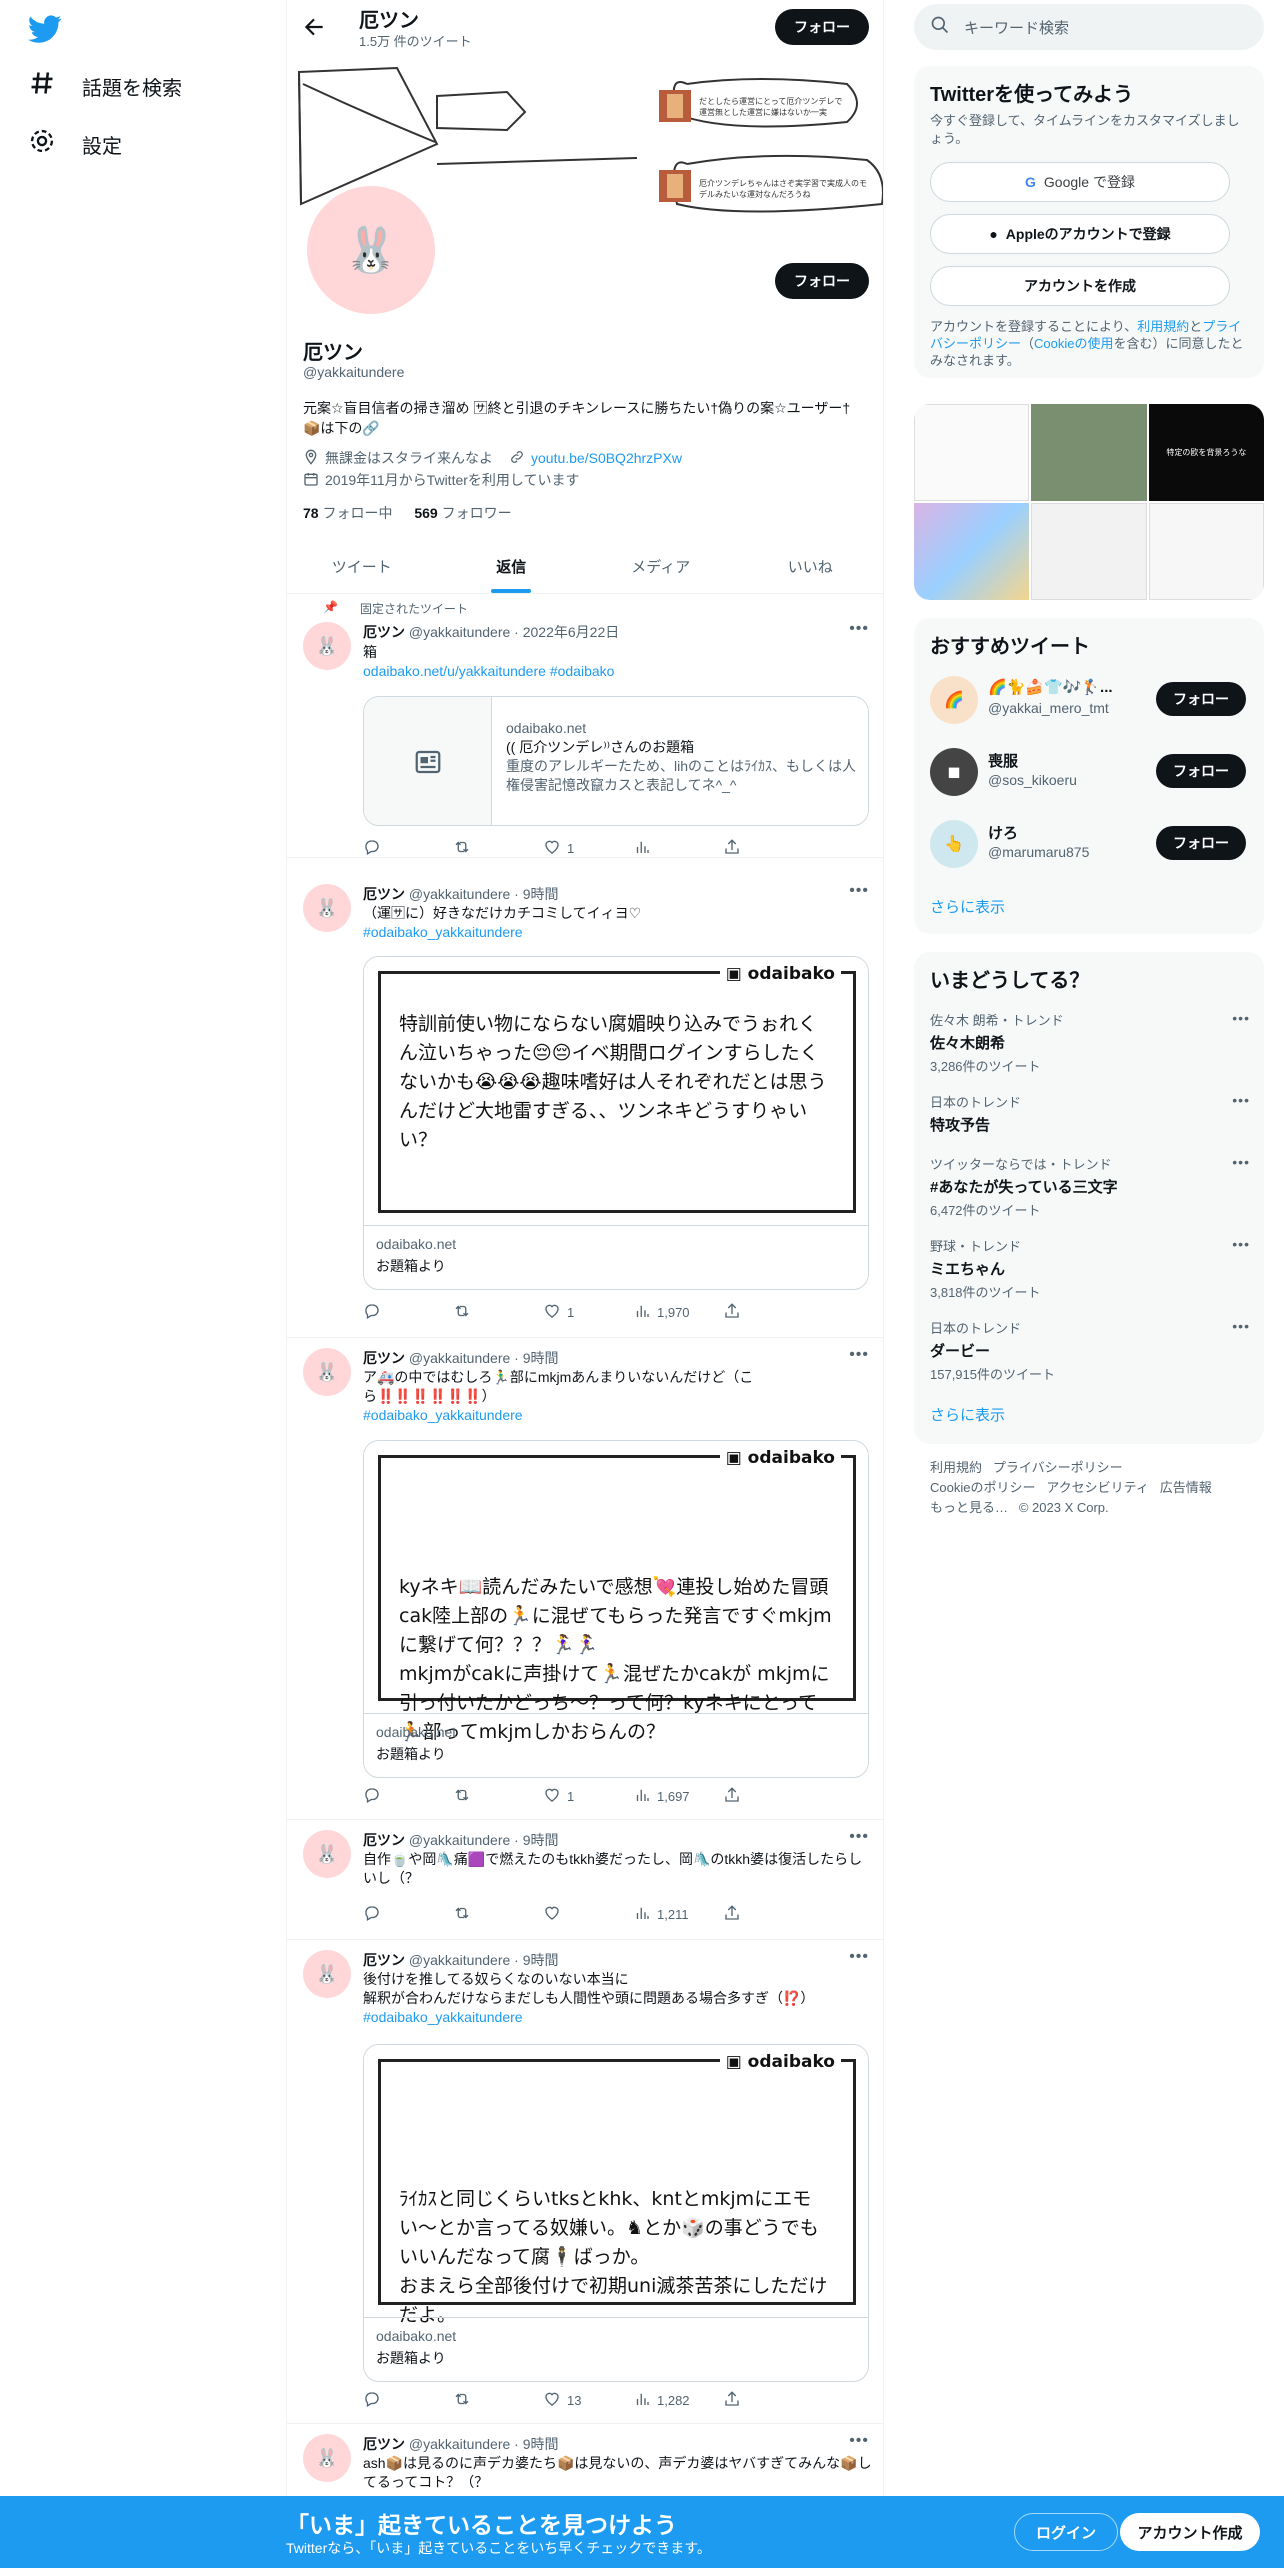  Describe the element at coordinates (967, 906) in the screenshot. I see `show-more-link: さらに表示` at that location.